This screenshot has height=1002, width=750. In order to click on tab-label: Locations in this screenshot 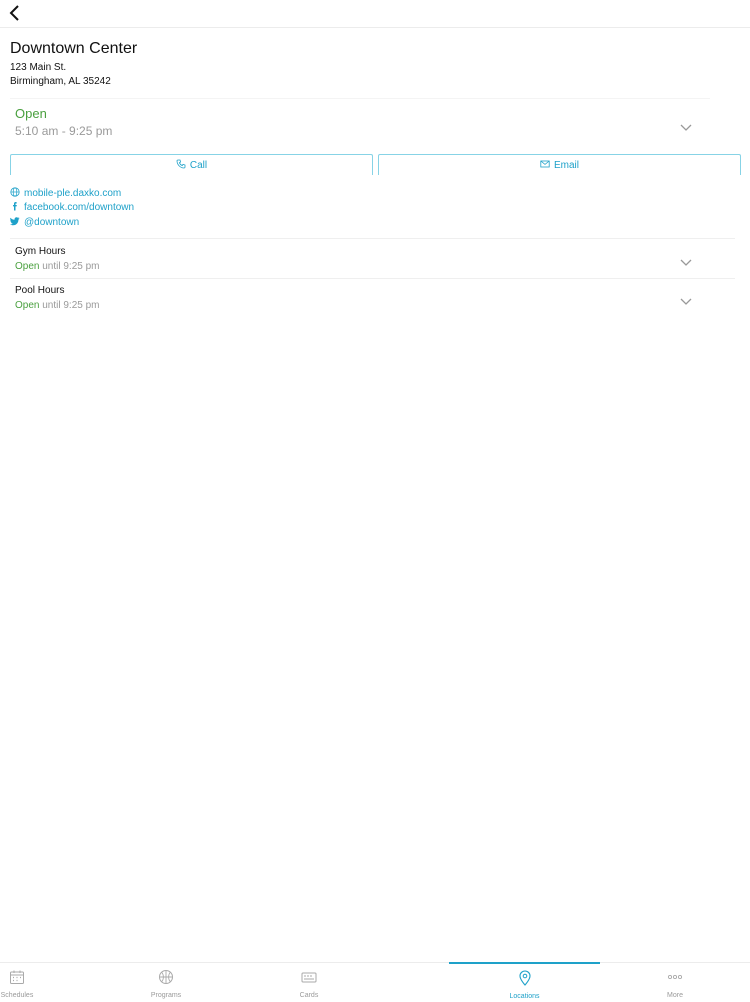, I will do `click(524, 996)`.